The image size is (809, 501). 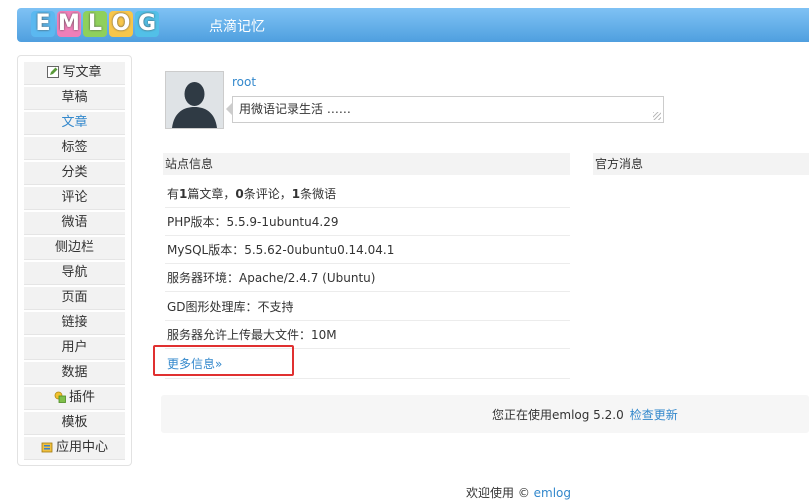 I want to click on default-avatar-icon, so click(x=194, y=100).